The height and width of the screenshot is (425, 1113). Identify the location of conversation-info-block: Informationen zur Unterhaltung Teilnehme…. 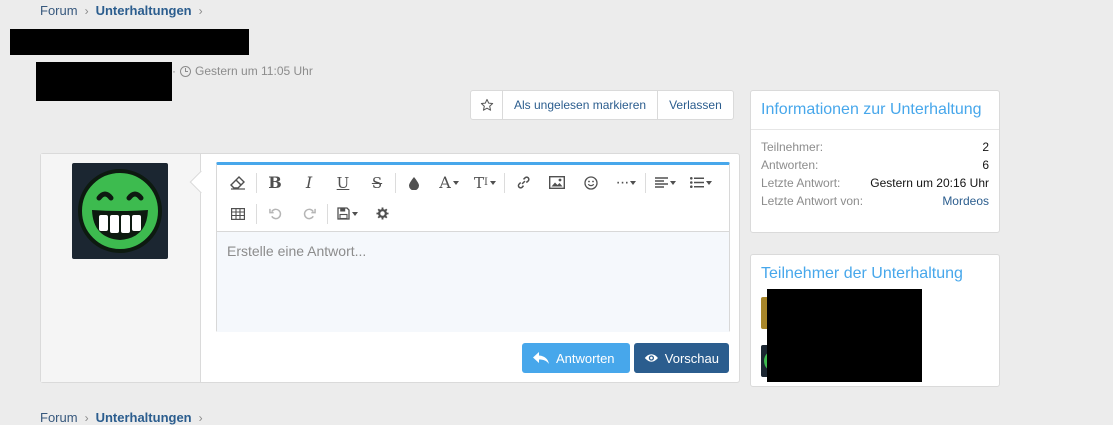
(875, 161).